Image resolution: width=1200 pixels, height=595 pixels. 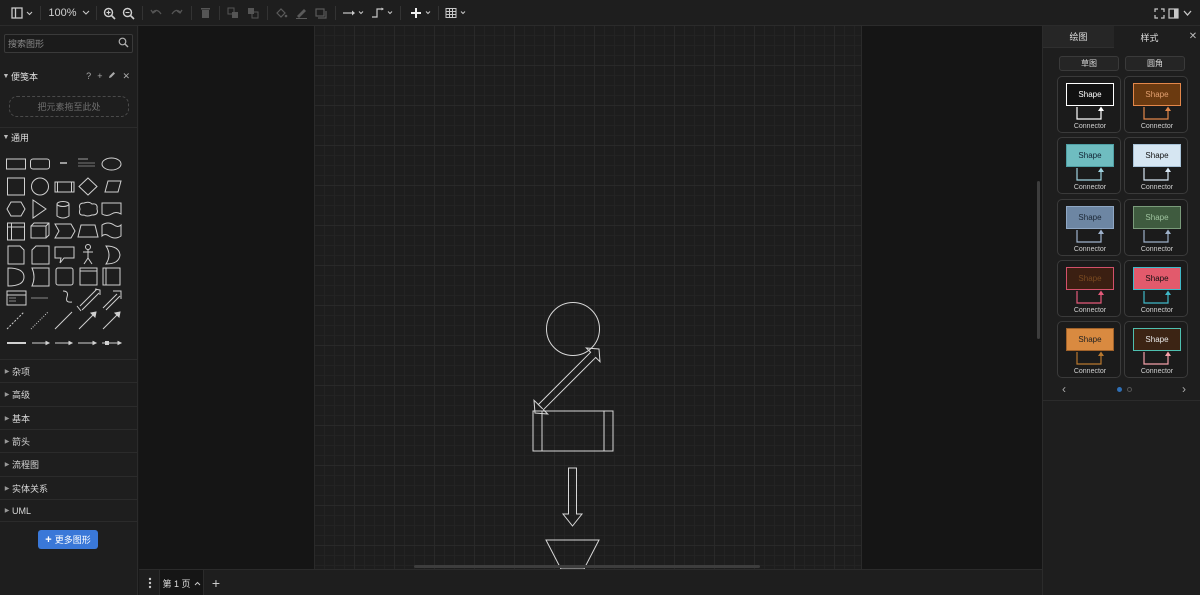 What do you see at coordinates (1159, 13) in the screenshot?
I see `fullscreen-icon` at bounding box center [1159, 13].